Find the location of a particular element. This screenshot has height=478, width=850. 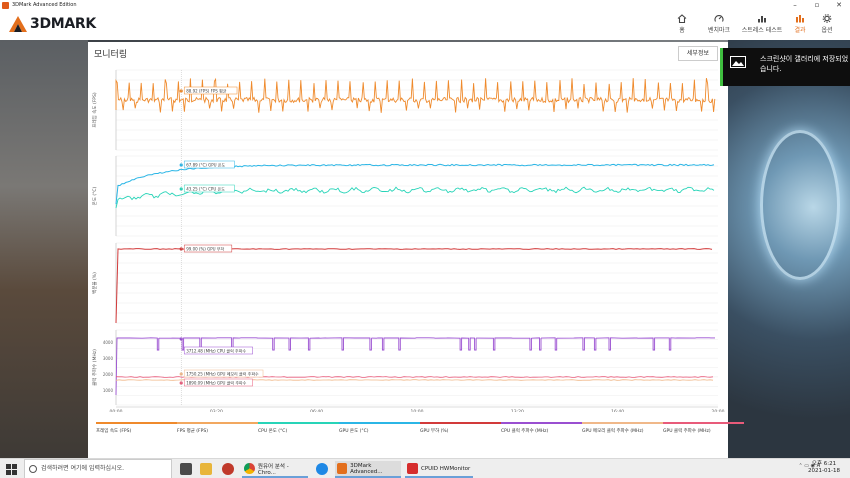

fps-series-line is located at coordinates (415, 95).